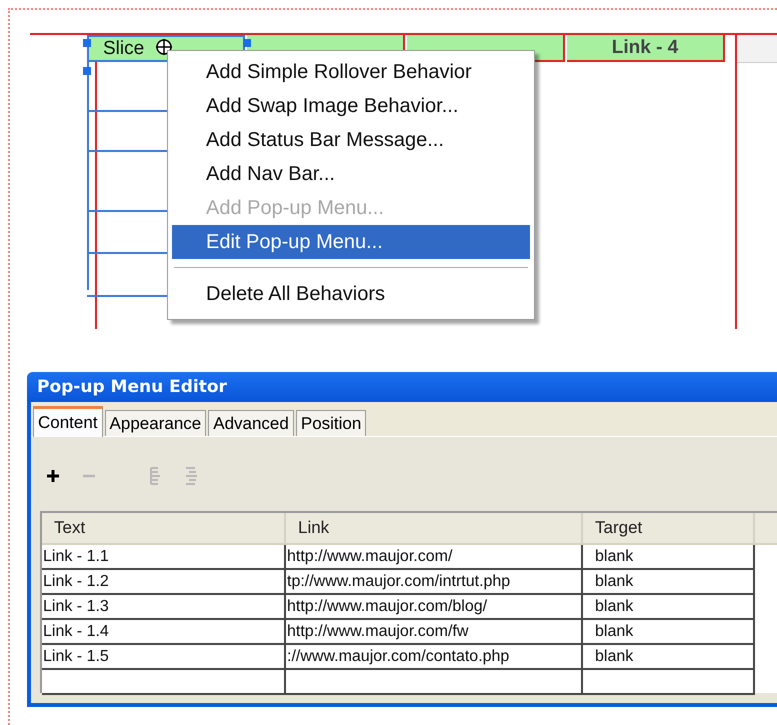  Describe the element at coordinates (434, 556) in the screenshot. I see `table-cell: http://www.maujor.com/` at that location.